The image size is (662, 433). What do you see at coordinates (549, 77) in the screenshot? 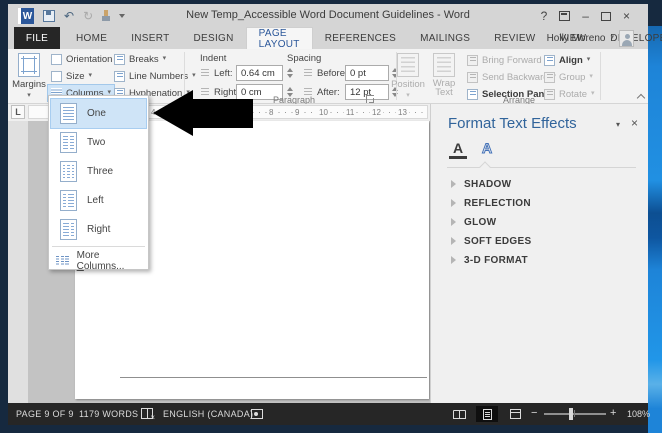
I see `group-objects-icon` at bounding box center [549, 77].